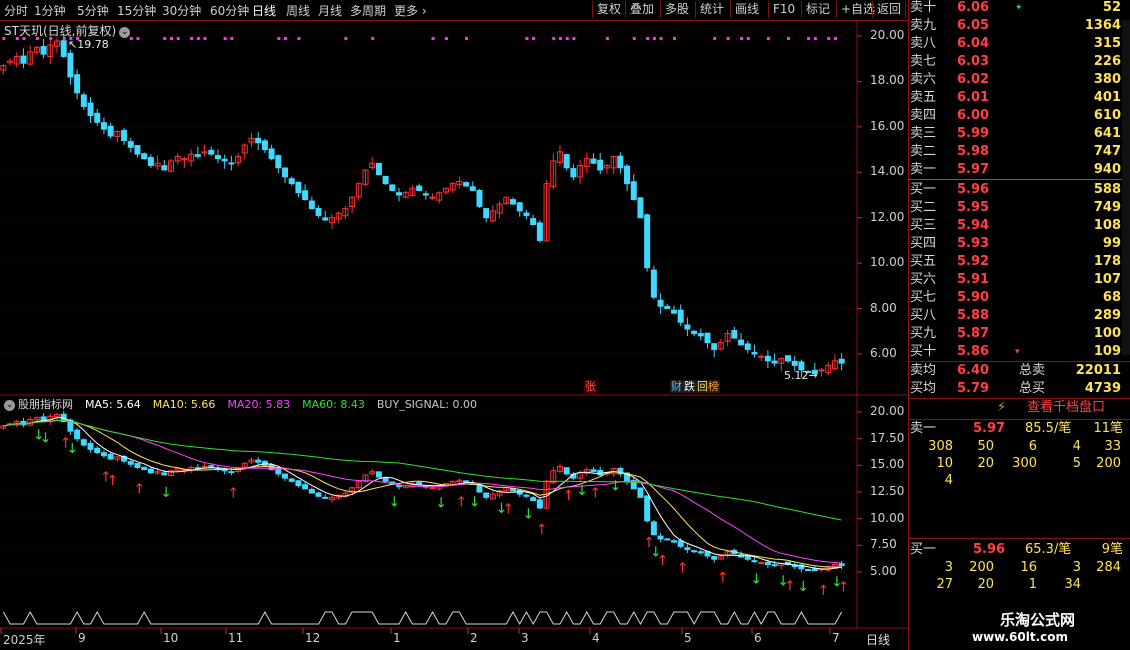 The image size is (1130, 650). Describe the element at coordinates (1016, 8) in the screenshot. I see `ask-row: 卖十 6.06 52 ✦` at that location.